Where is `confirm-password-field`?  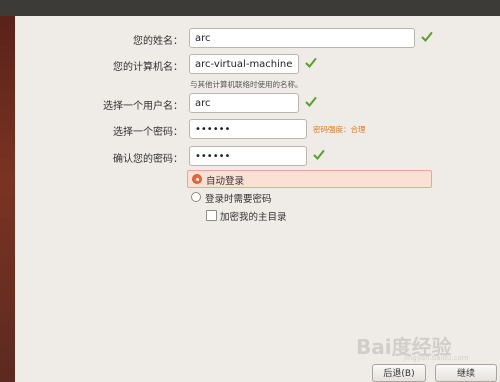 confirm-password-field is located at coordinates (248, 156).